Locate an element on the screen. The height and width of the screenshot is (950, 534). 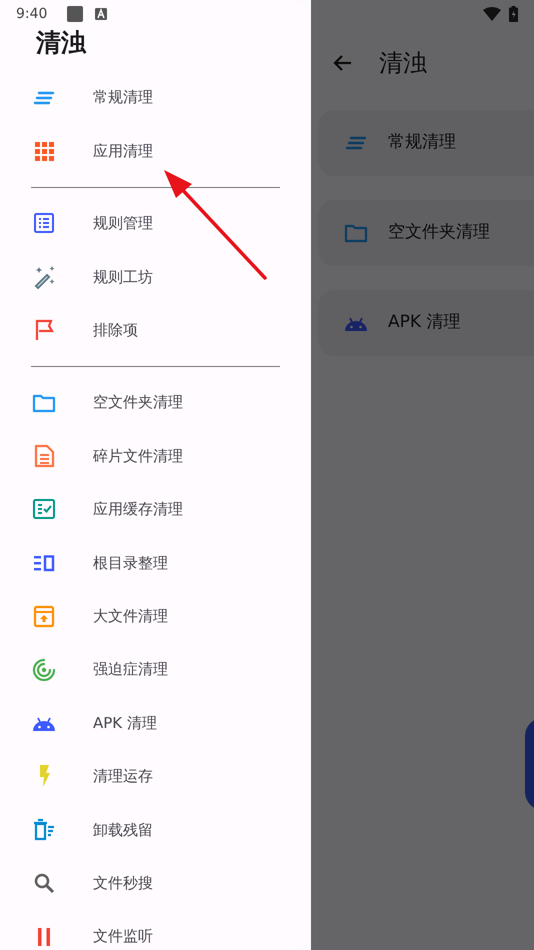
notification-icon is located at coordinates (75, 14).